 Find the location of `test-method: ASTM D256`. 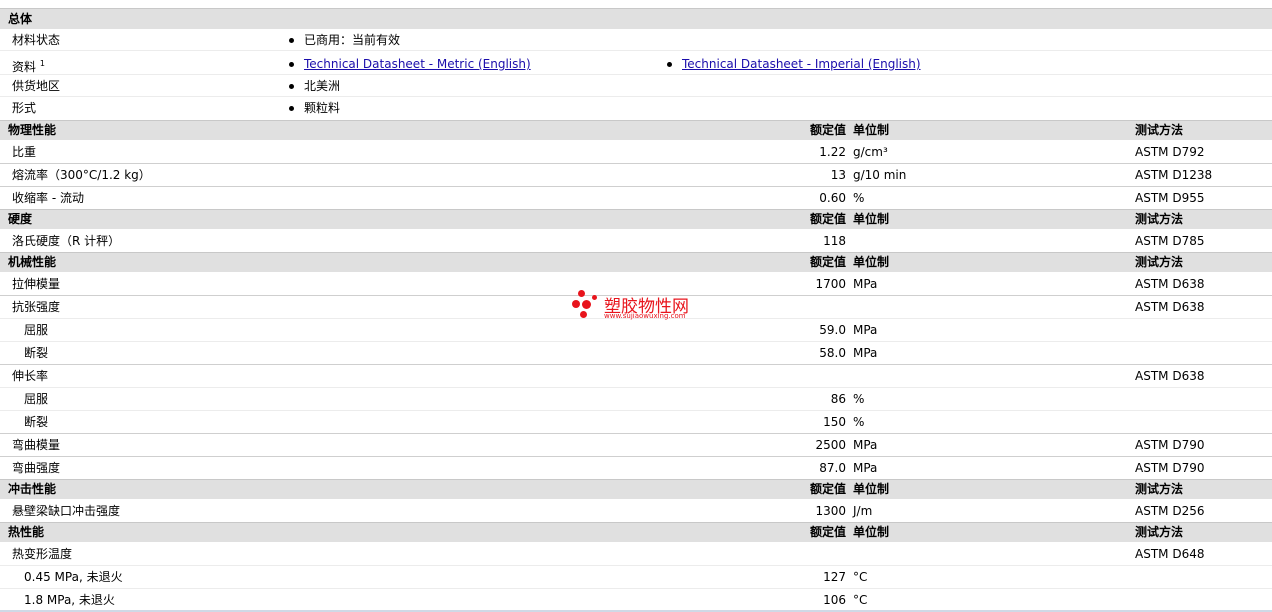

test-method: ASTM D256 is located at coordinates (1170, 511).